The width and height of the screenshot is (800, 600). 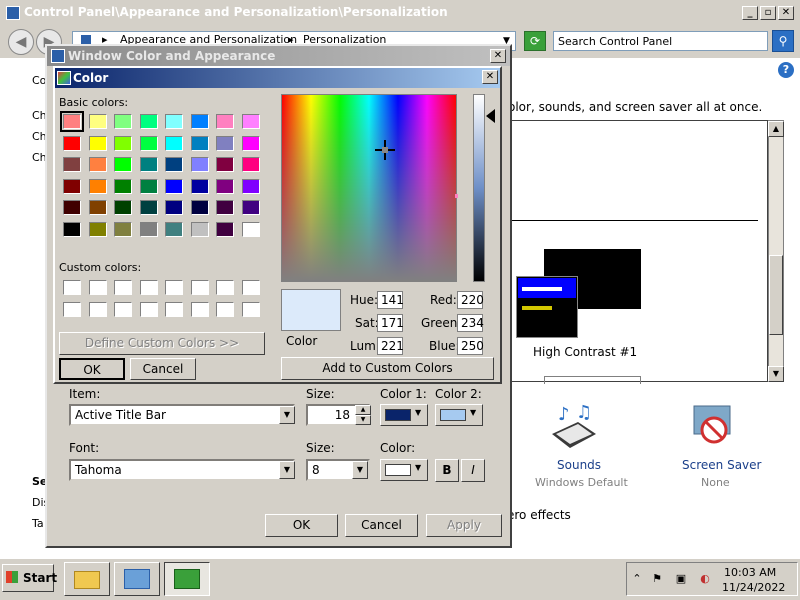 What do you see at coordinates (750, 572) in the screenshot?
I see `clock-time: 10:03 AM` at bounding box center [750, 572].